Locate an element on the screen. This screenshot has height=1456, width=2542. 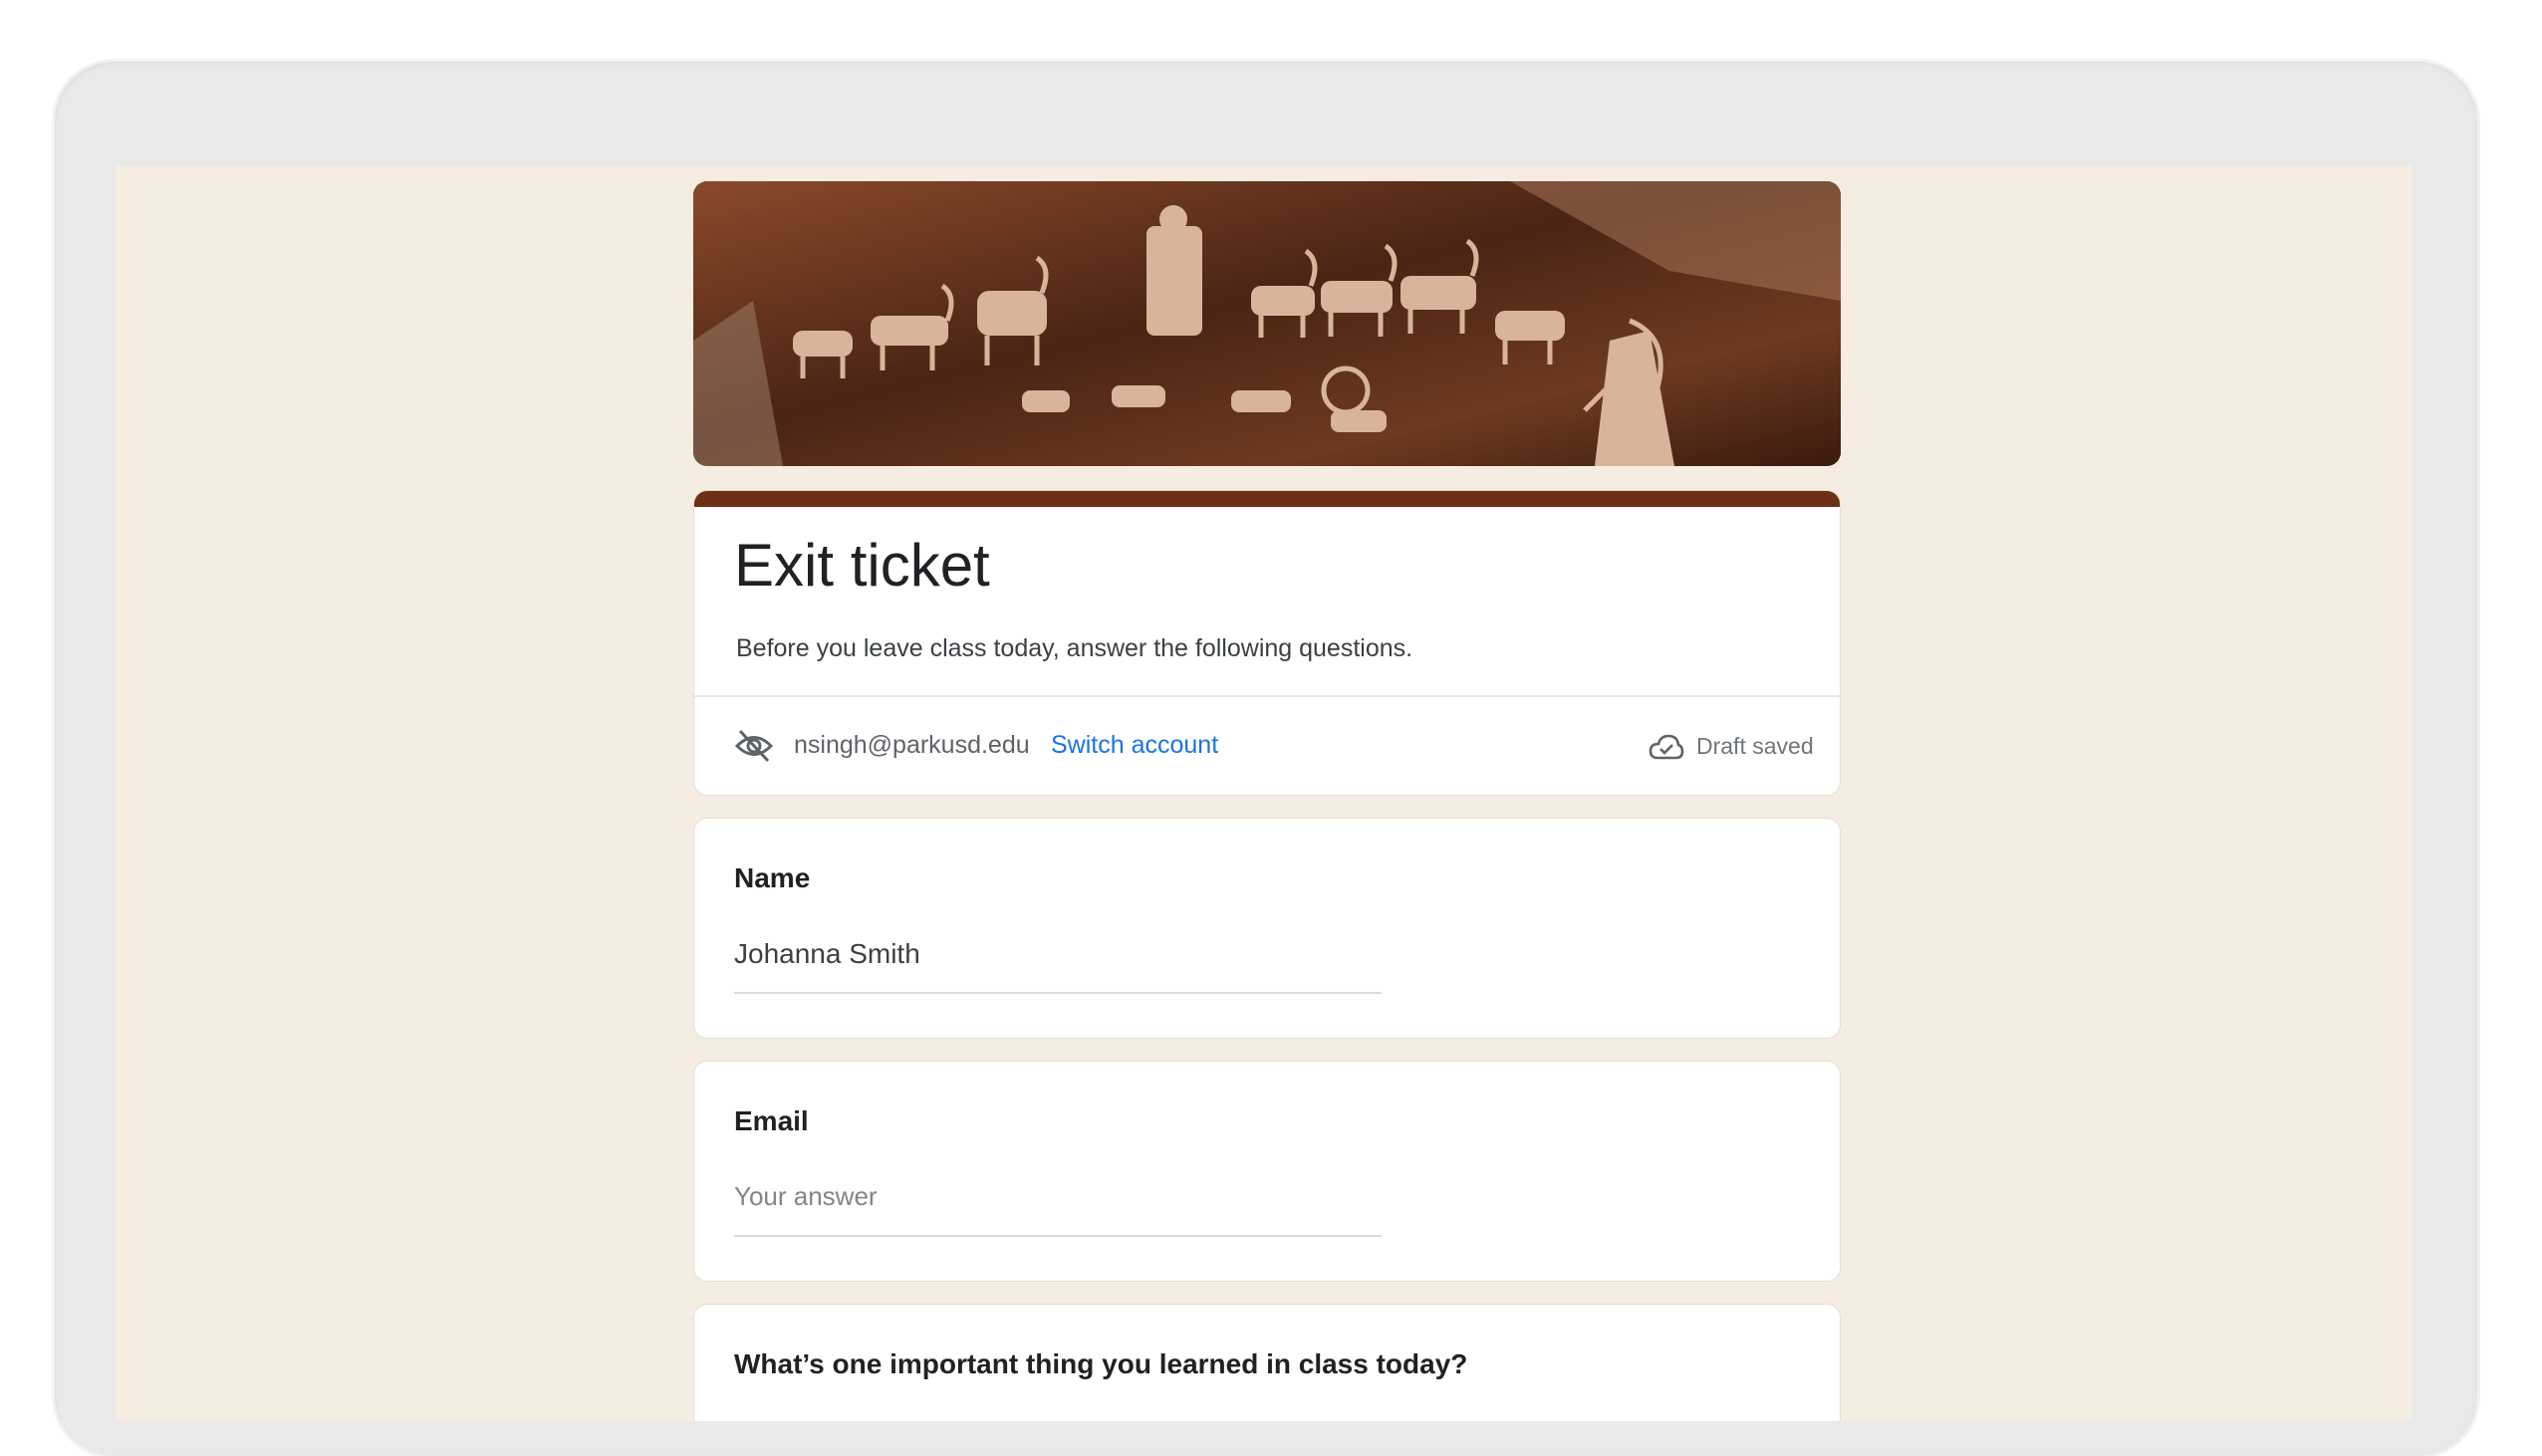
eye-off-icon is located at coordinates (754, 746).